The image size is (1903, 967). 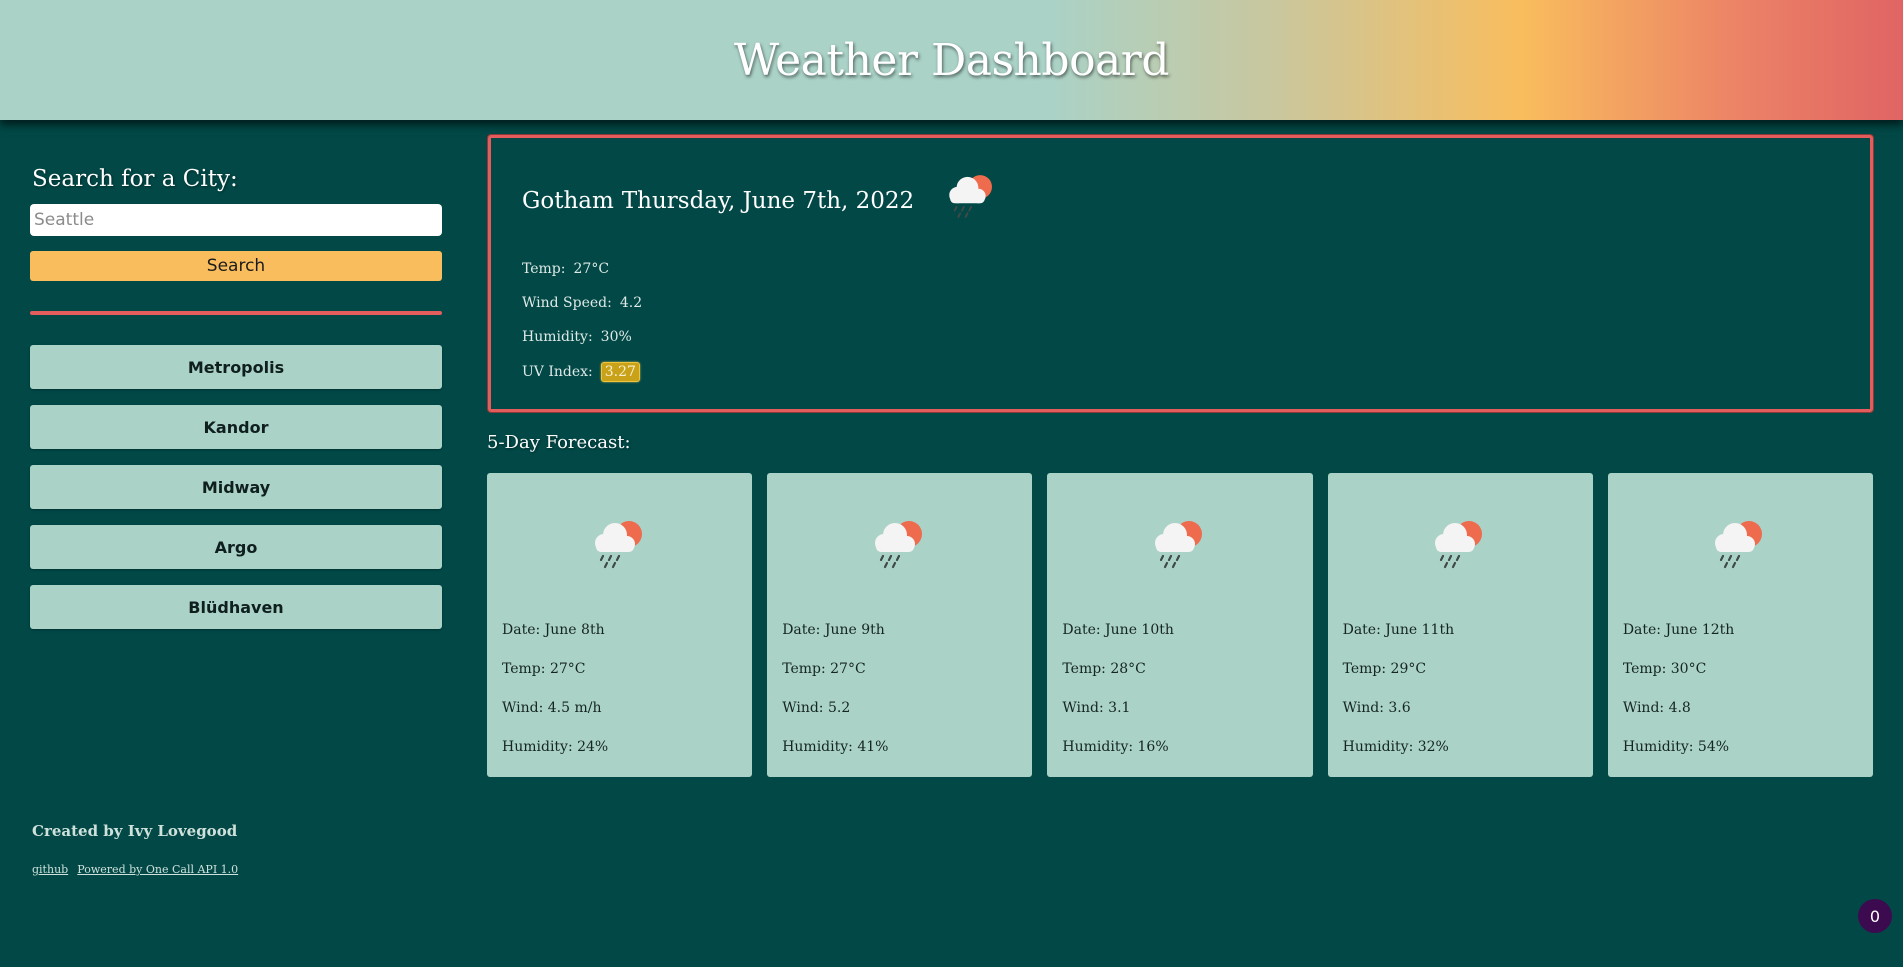 I want to click on current-city: Gotham, so click(x=568, y=201).